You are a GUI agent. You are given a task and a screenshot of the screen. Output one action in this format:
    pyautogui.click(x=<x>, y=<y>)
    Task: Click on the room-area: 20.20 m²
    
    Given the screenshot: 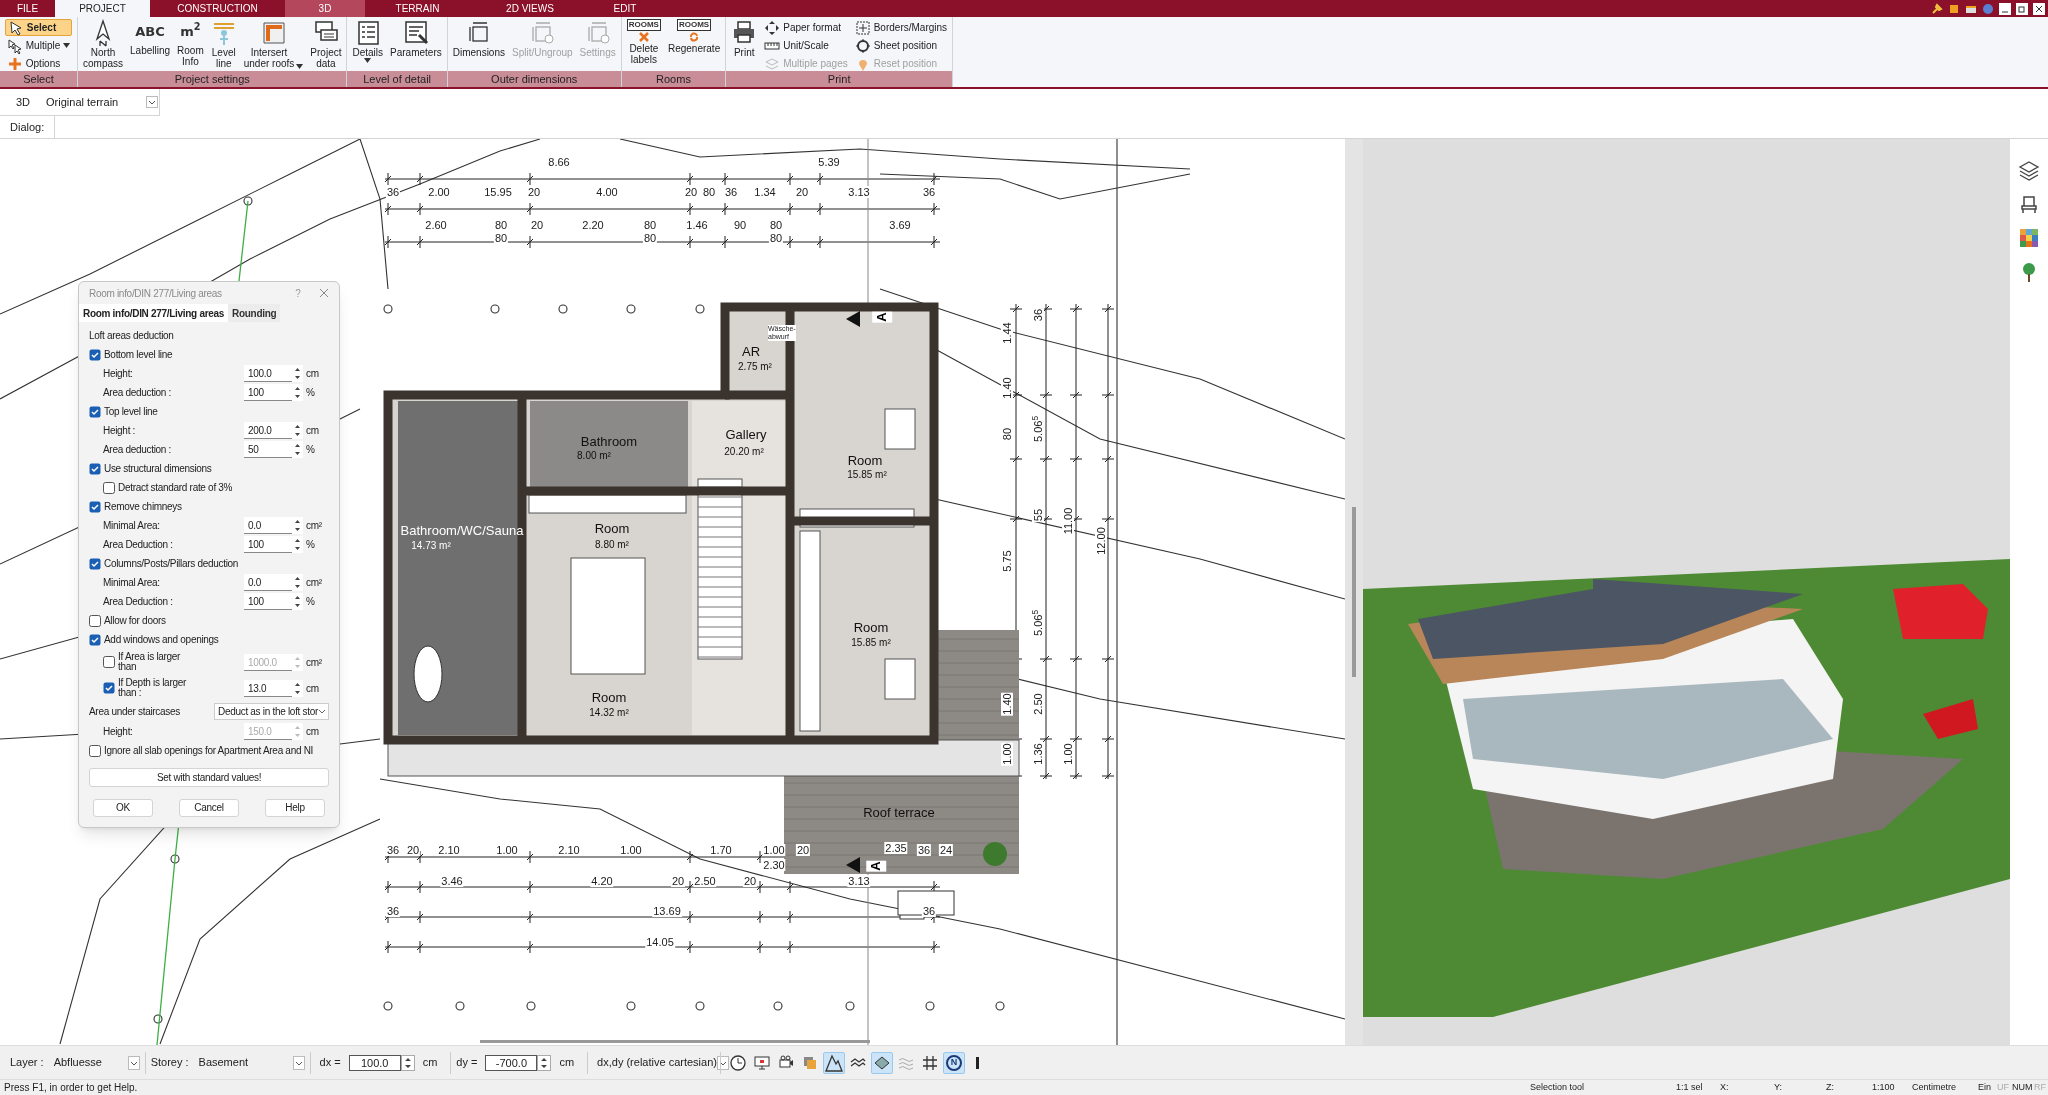 What is the action you would take?
    pyautogui.click(x=744, y=451)
    